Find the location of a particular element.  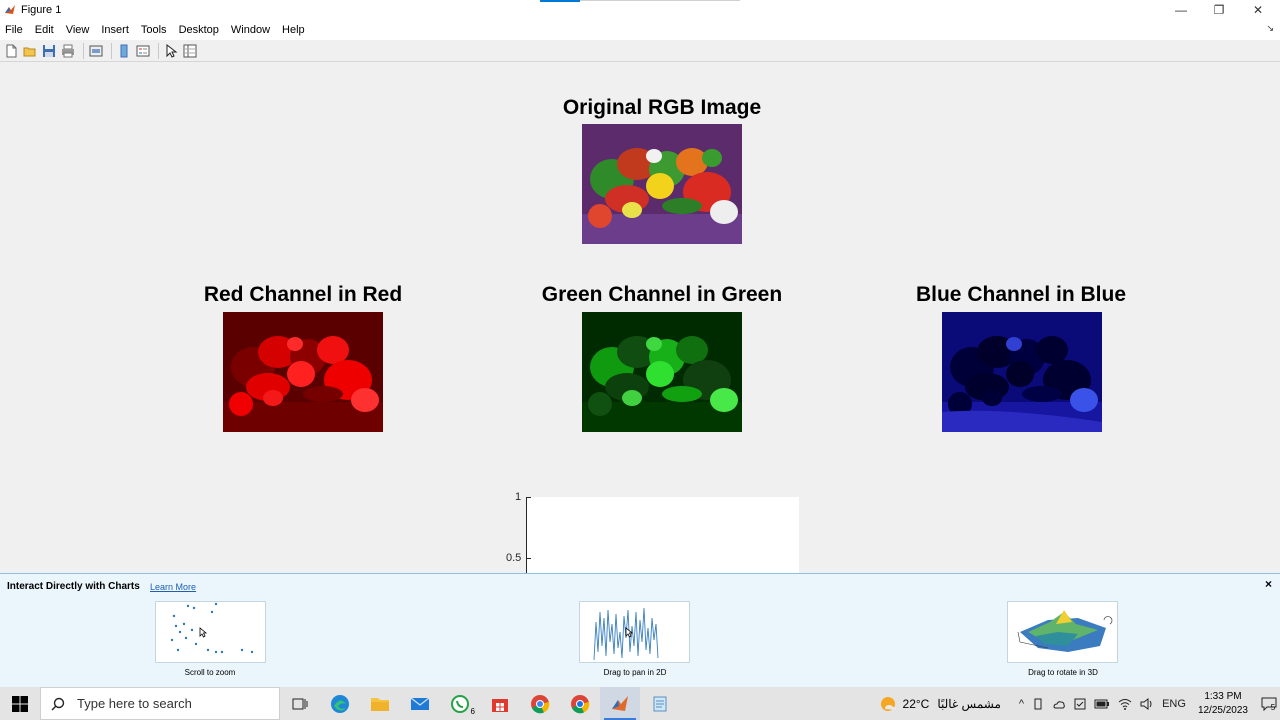

banner-title: Interact Directly with Charts is located at coordinates (73, 586).